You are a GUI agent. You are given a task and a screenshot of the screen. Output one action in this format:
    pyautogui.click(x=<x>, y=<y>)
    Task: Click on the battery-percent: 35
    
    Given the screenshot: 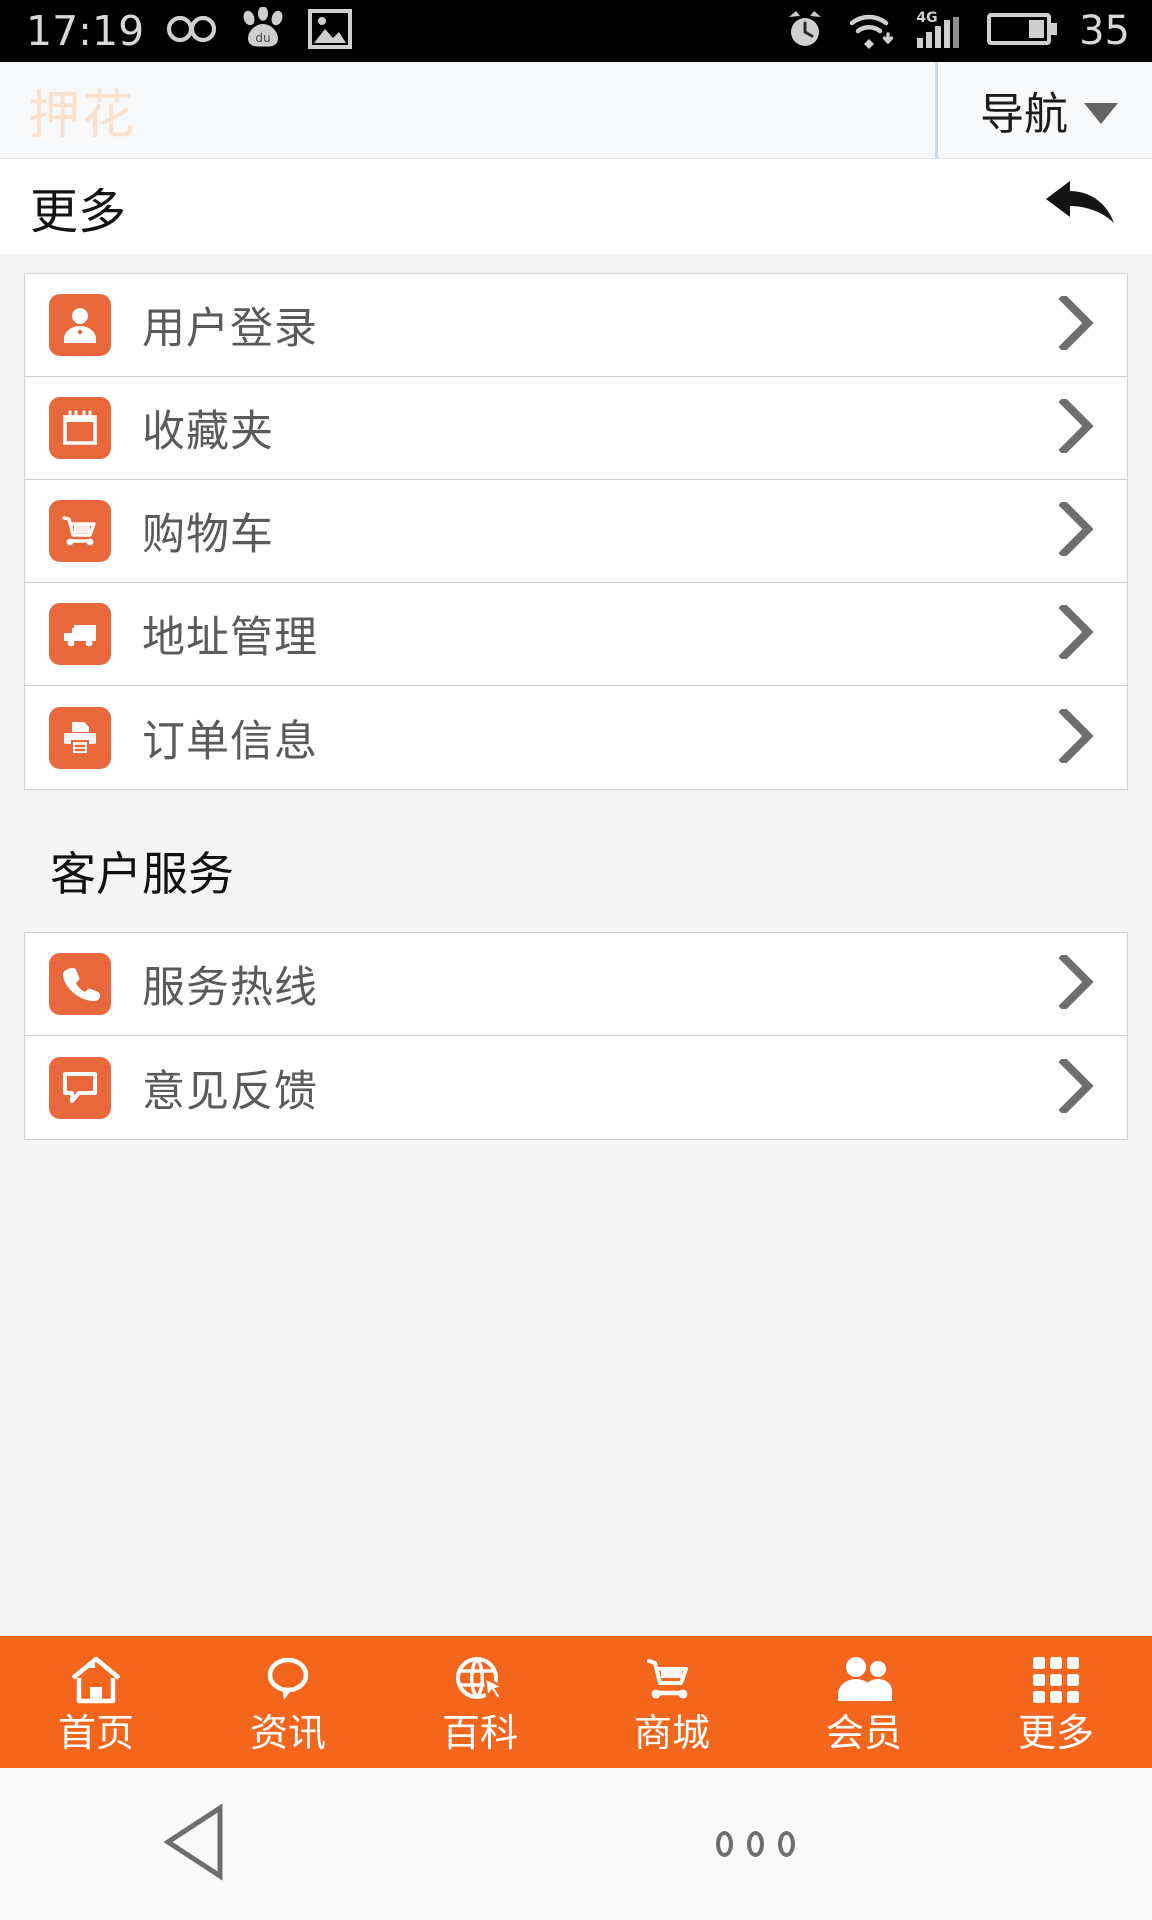 What is the action you would take?
    pyautogui.click(x=1104, y=31)
    